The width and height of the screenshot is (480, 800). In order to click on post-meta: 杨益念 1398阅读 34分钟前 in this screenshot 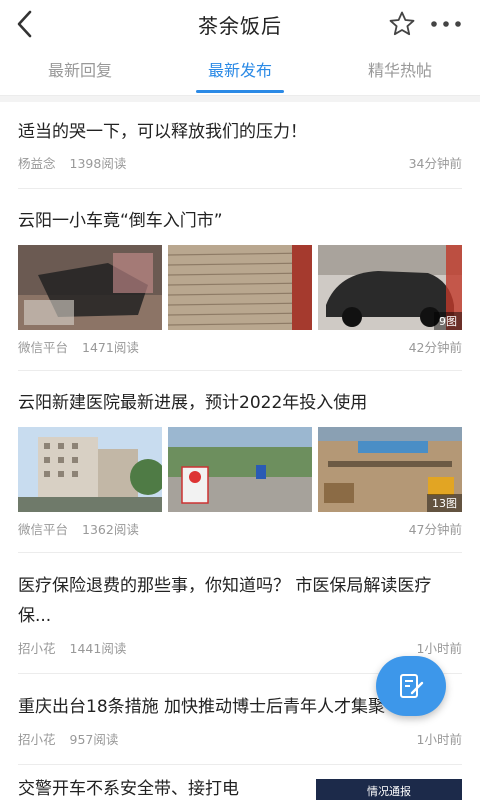, I will do `click(240, 167)`.